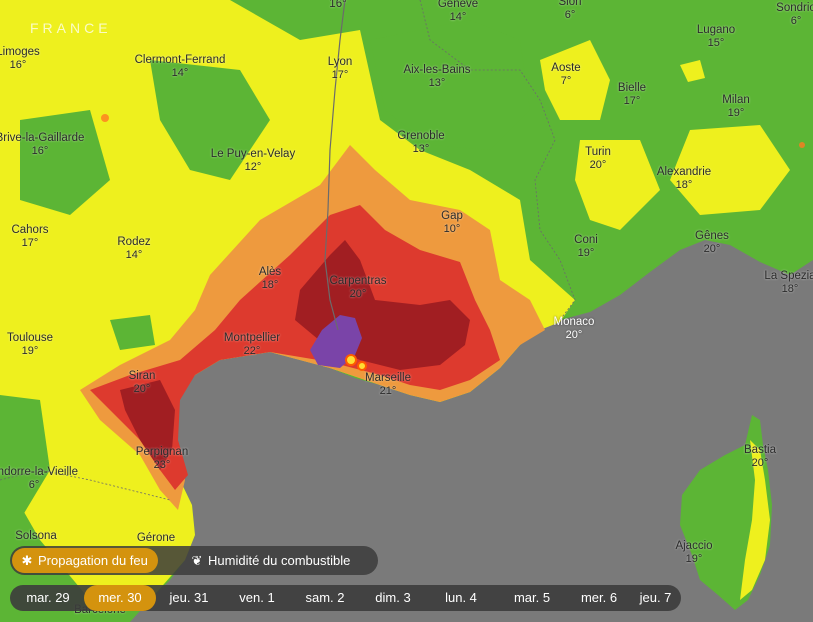 This screenshot has width=813, height=622. I want to click on city-name: Ajaccio, so click(694, 546).